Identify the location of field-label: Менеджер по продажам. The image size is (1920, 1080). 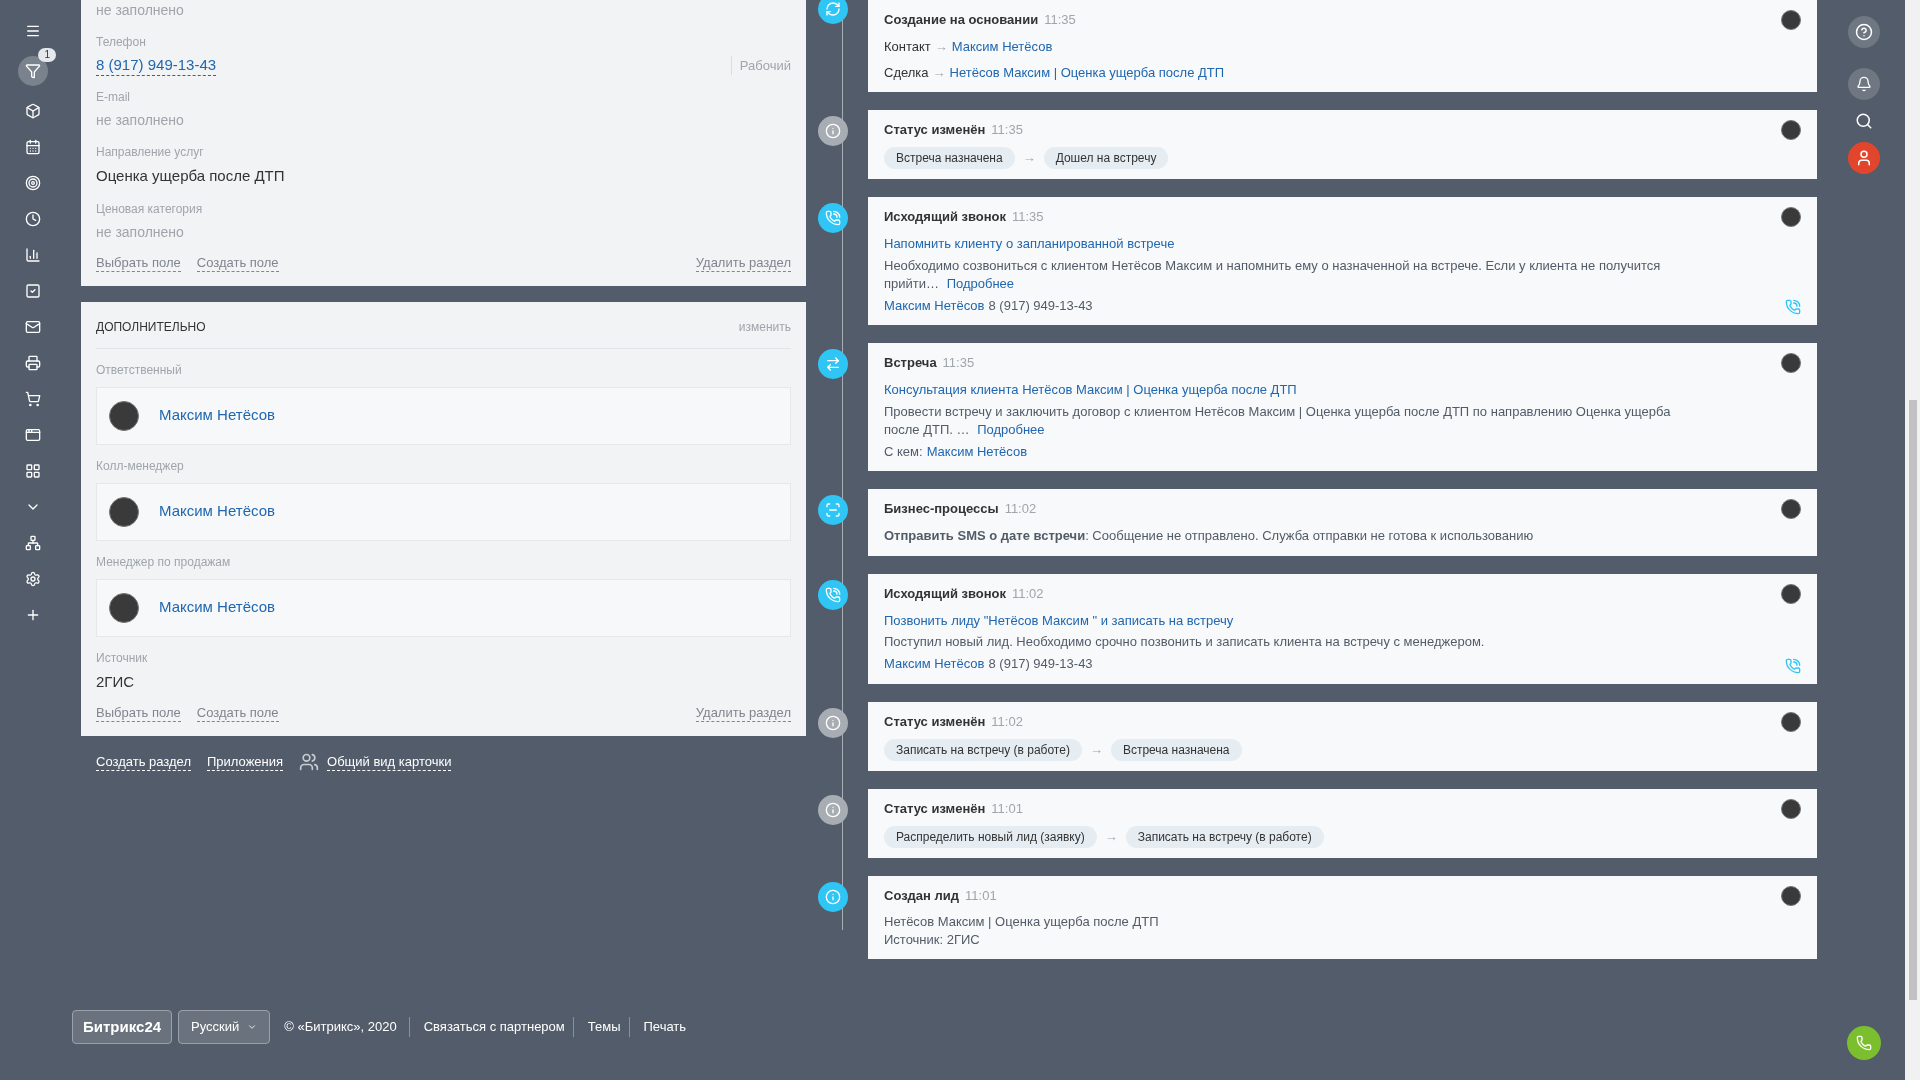
(164, 562).